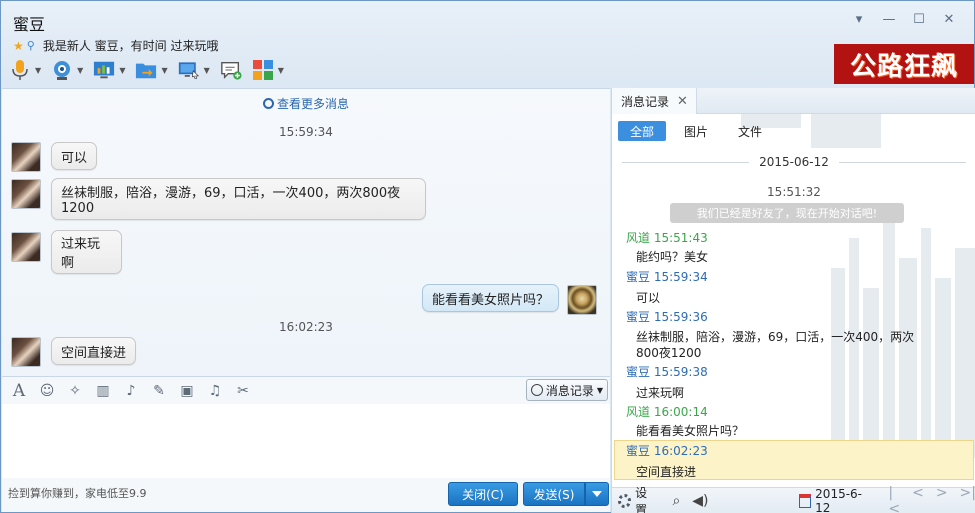 Image resolution: width=975 pixels, height=513 pixels. Describe the element at coordinates (243, 391) in the screenshot. I see `scissors-icon: ✂` at that location.